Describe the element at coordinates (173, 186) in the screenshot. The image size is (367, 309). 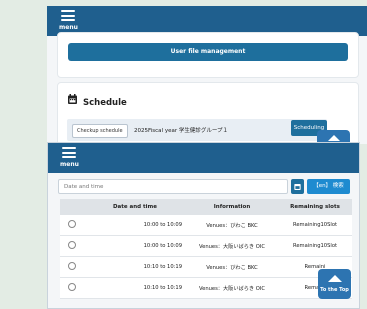
I see `date-time-input: Date and time` at that location.